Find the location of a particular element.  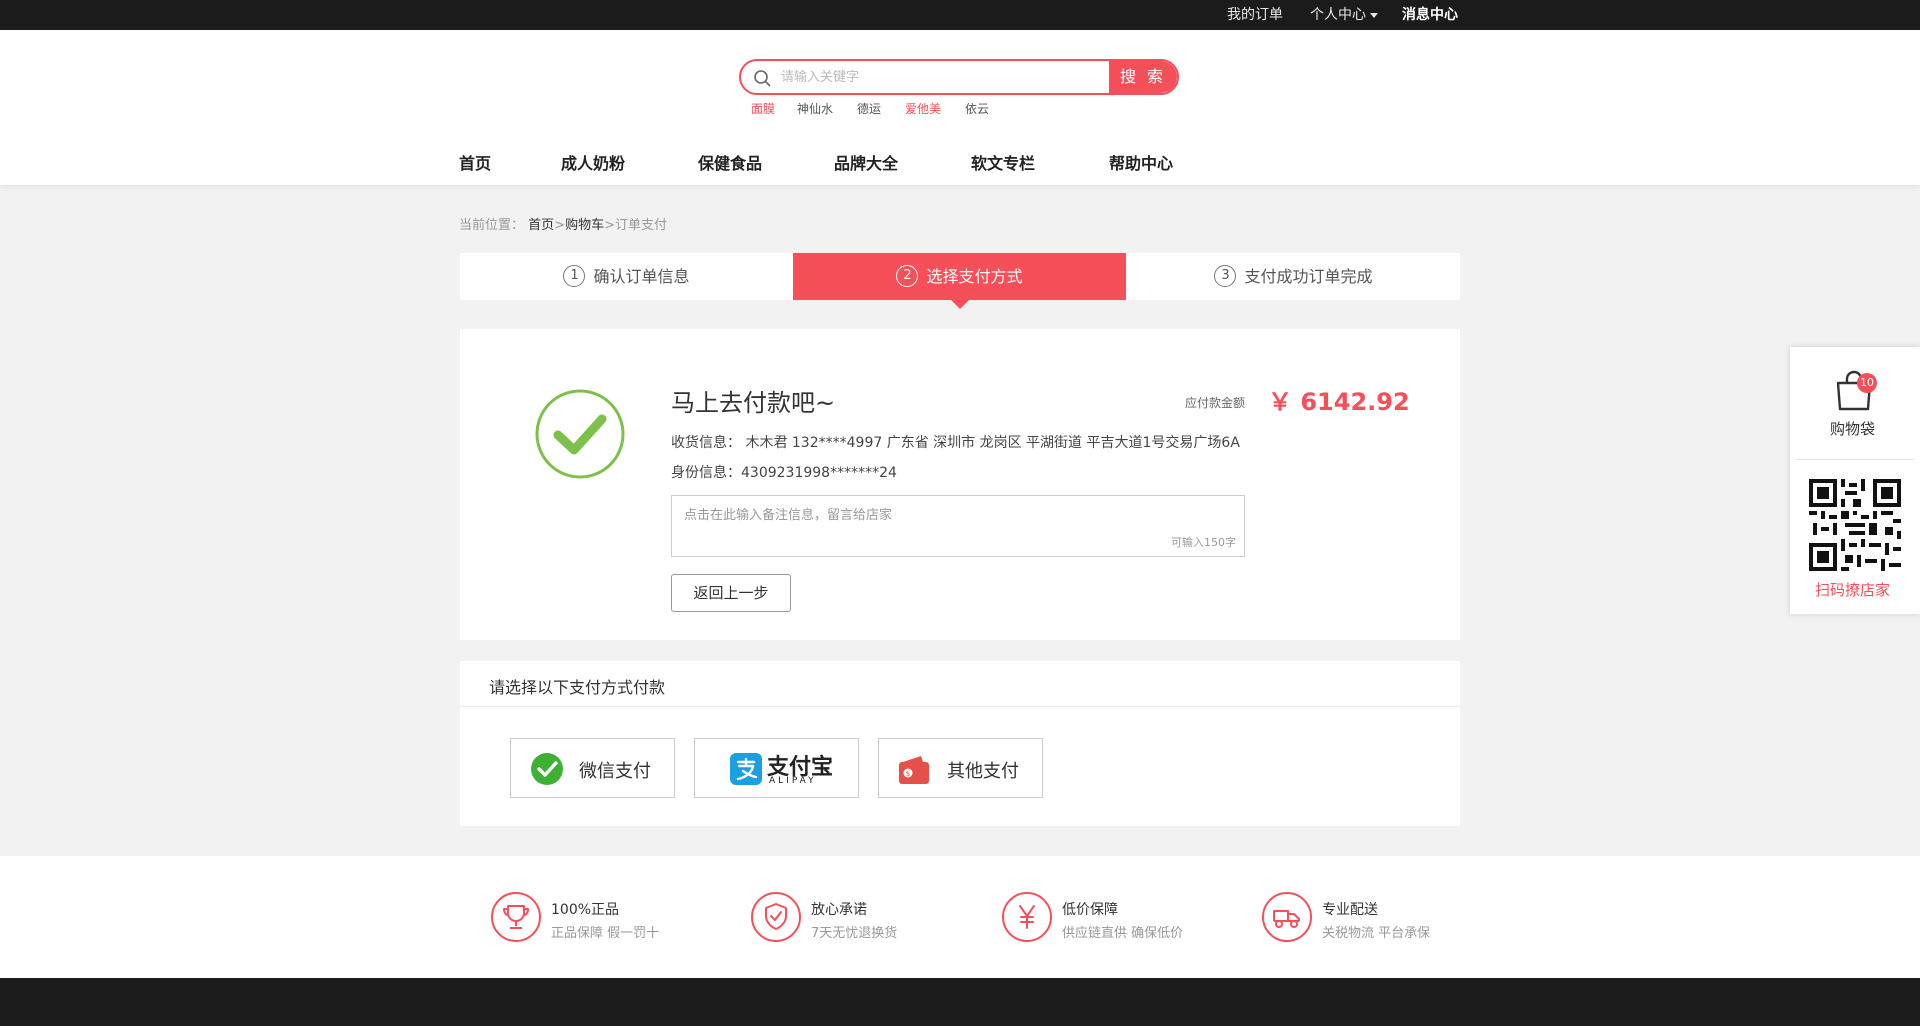

other-pay-button: $ 其他支付 is located at coordinates (960, 768).